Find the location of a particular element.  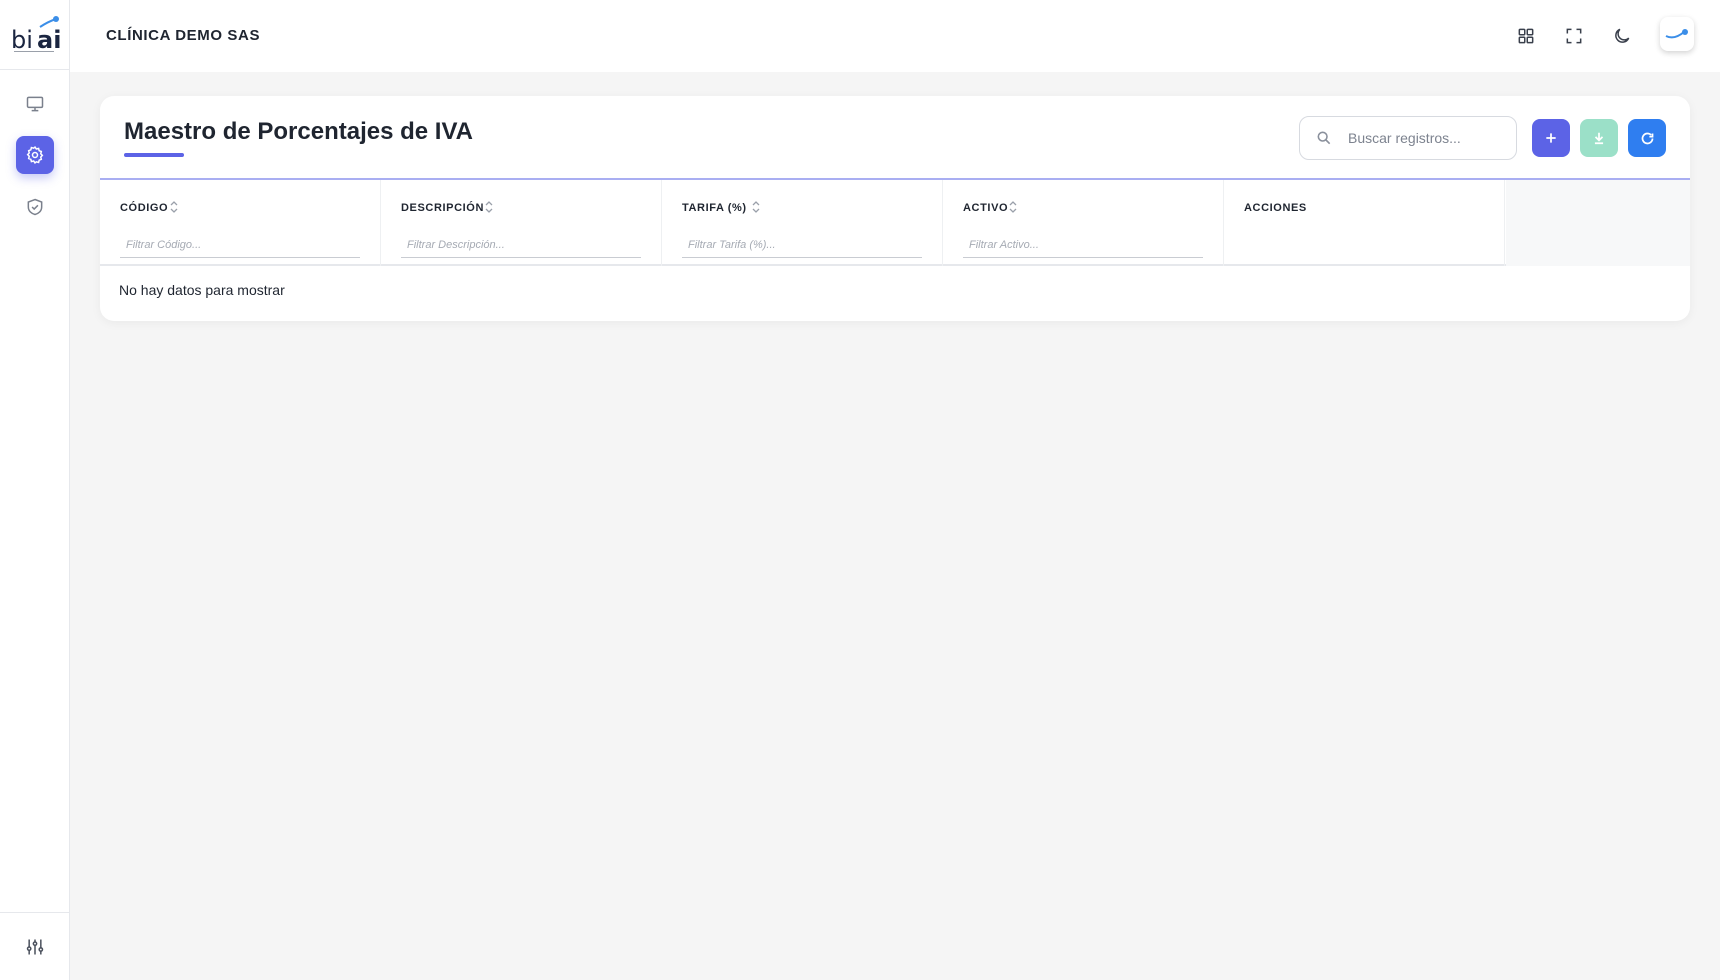

user-avatar is located at coordinates (1677, 34).